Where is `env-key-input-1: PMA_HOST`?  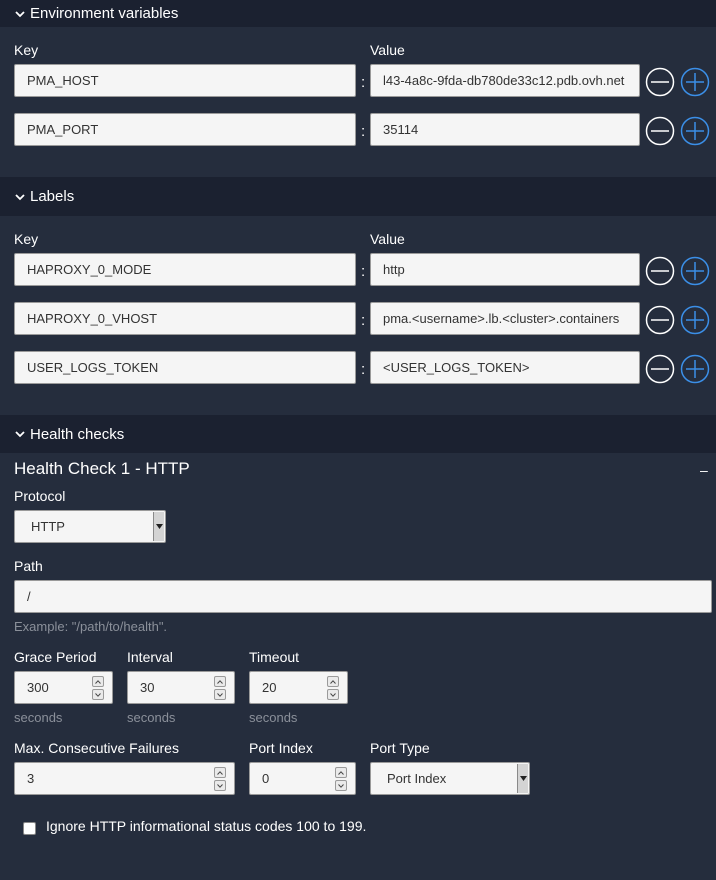 env-key-input-1: PMA_HOST is located at coordinates (185, 80).